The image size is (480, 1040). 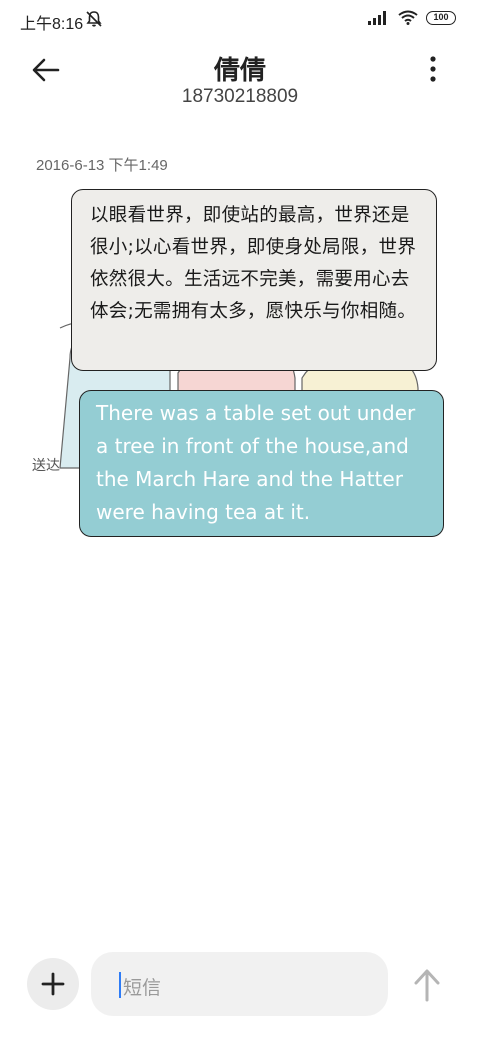 I want to click on delivery-status: 送达, so click(x=46, y=466).